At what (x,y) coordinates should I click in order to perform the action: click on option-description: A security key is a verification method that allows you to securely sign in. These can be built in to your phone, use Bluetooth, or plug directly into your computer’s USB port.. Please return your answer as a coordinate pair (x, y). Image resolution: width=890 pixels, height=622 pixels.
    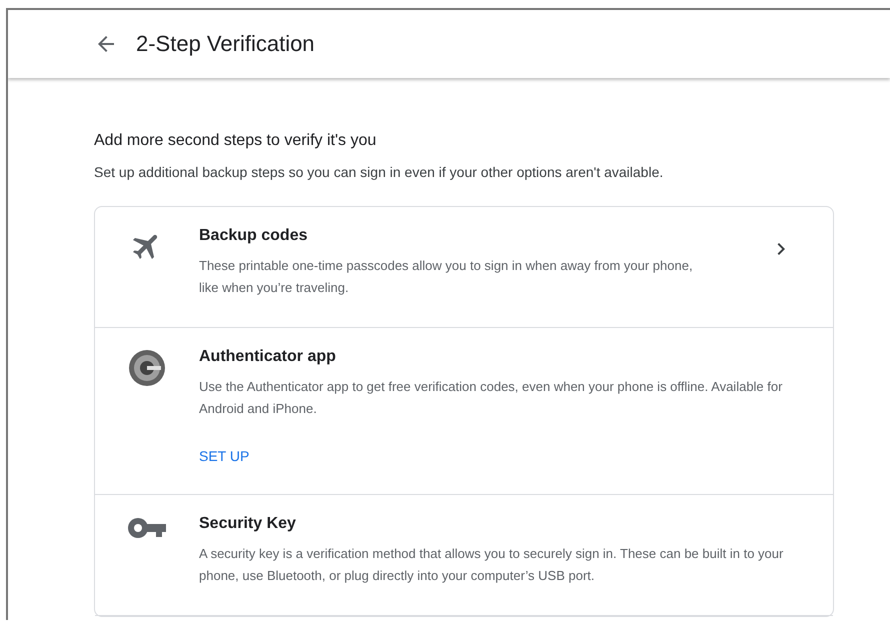
    Looking at the image, I should click on (491, 565).